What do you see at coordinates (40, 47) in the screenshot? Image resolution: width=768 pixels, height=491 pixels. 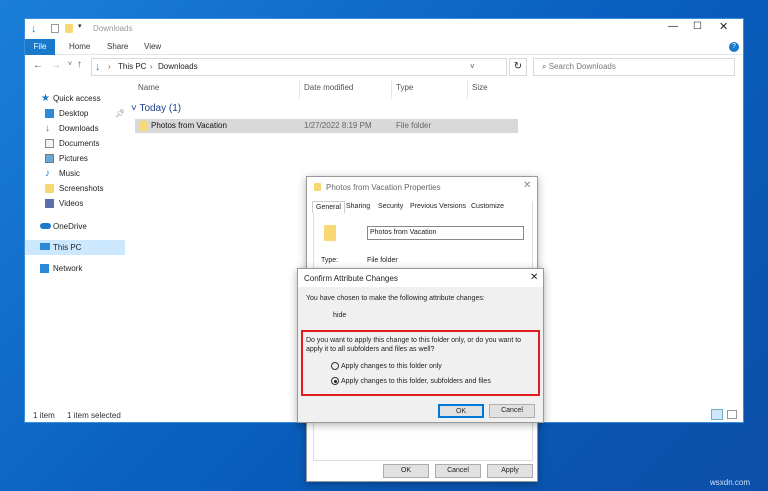 I see `tab-file: File` at bounding box center [40, 47].